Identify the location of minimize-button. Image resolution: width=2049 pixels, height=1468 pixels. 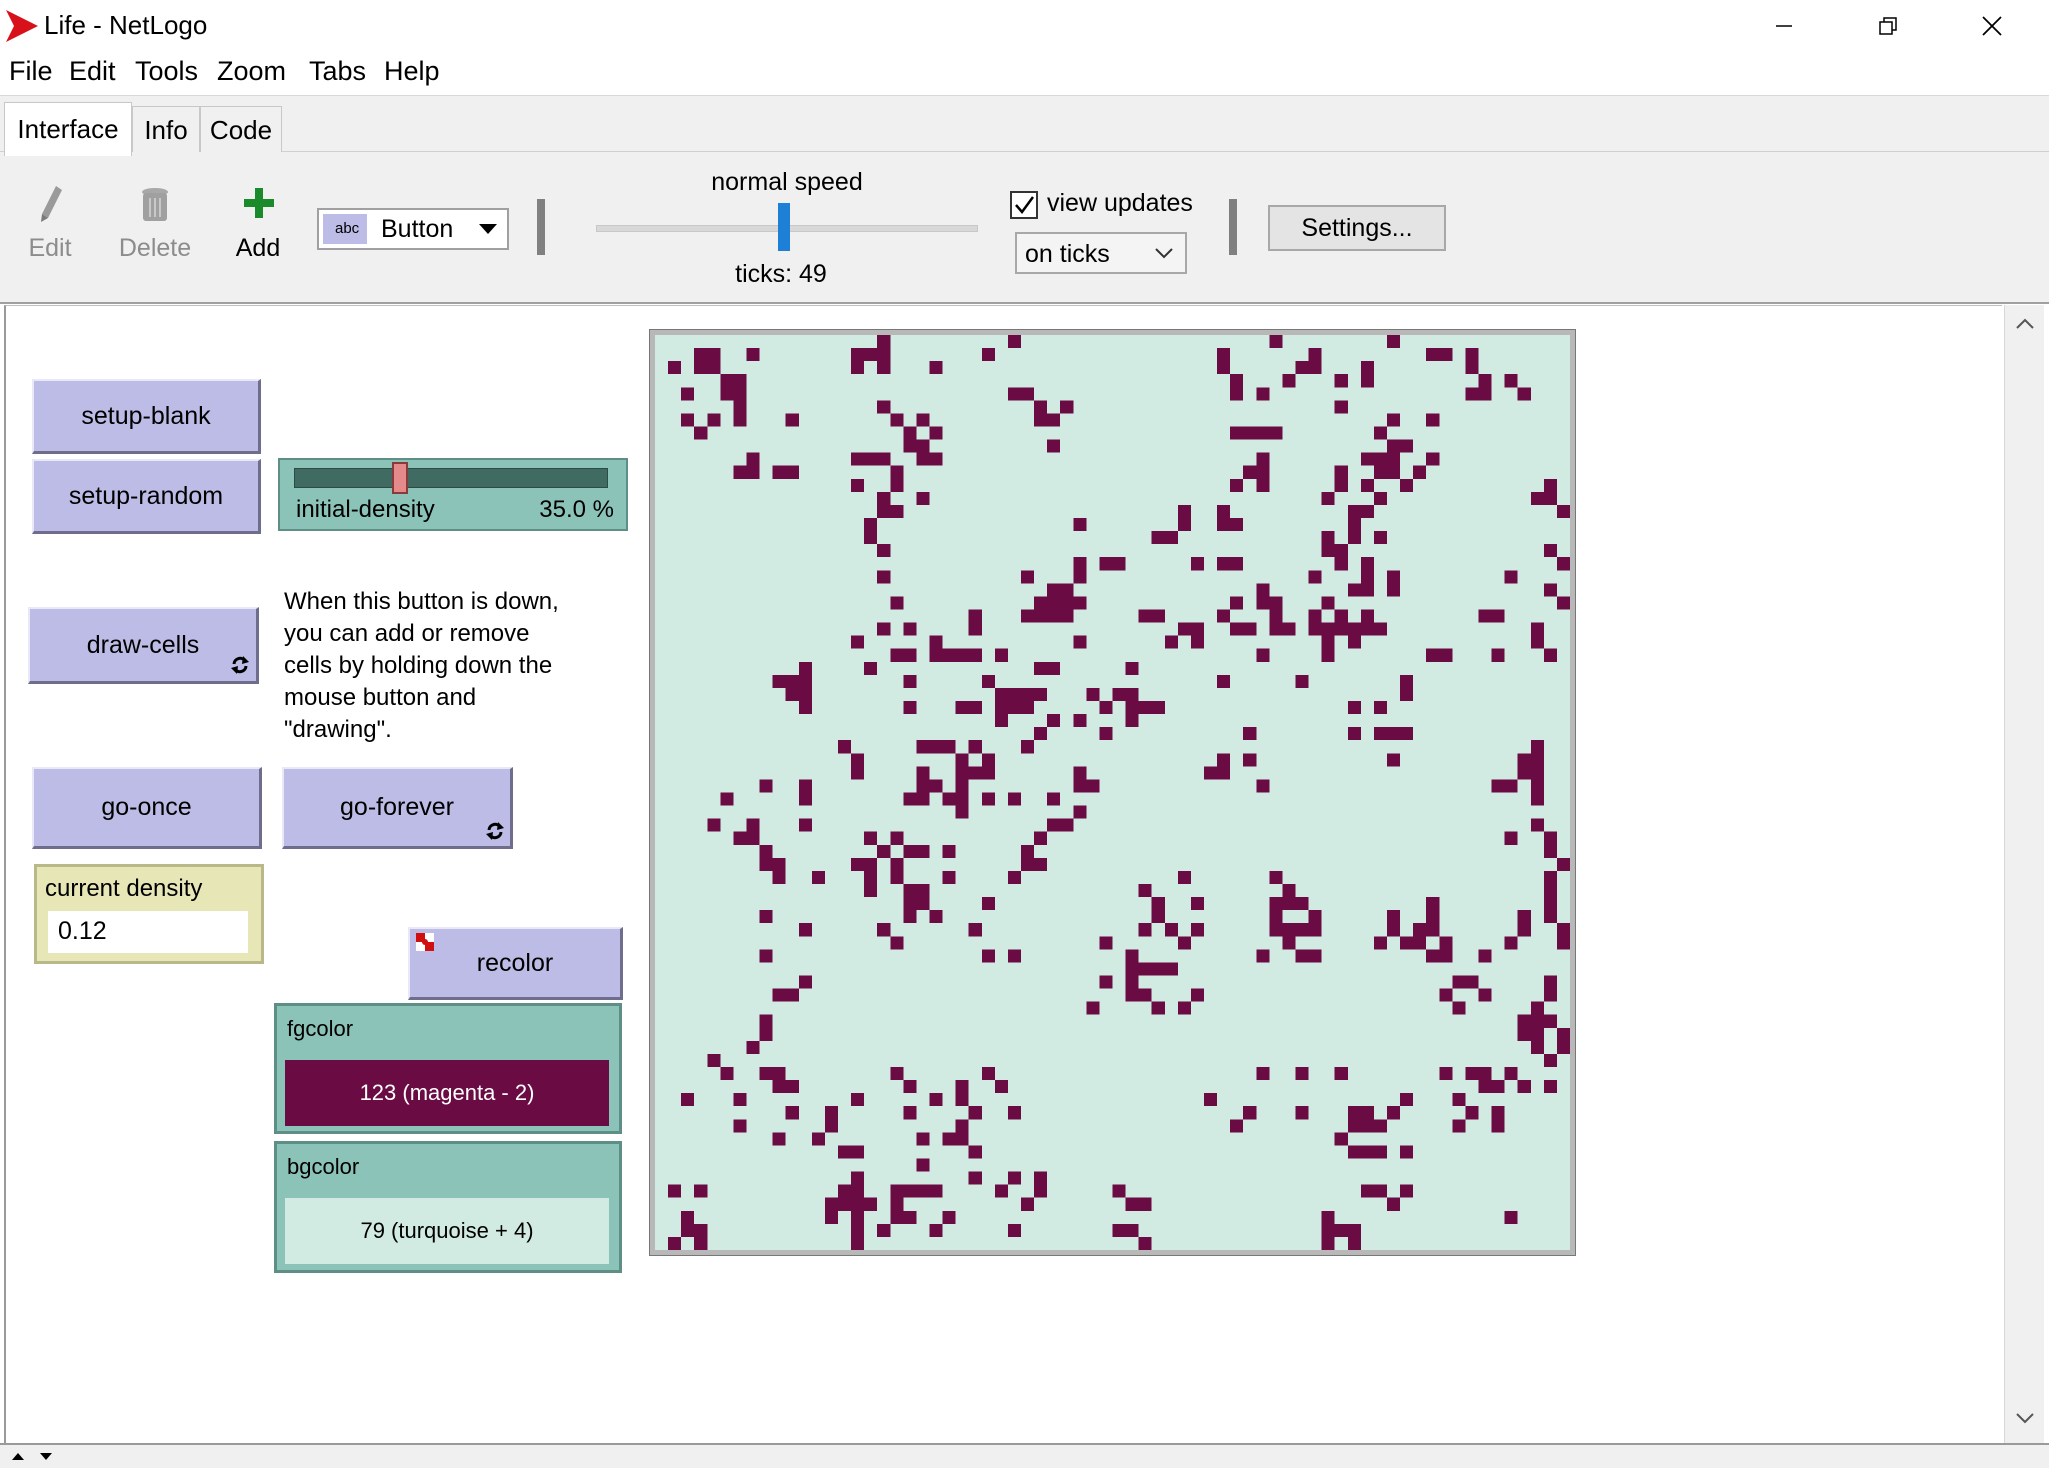
(1784, 26).